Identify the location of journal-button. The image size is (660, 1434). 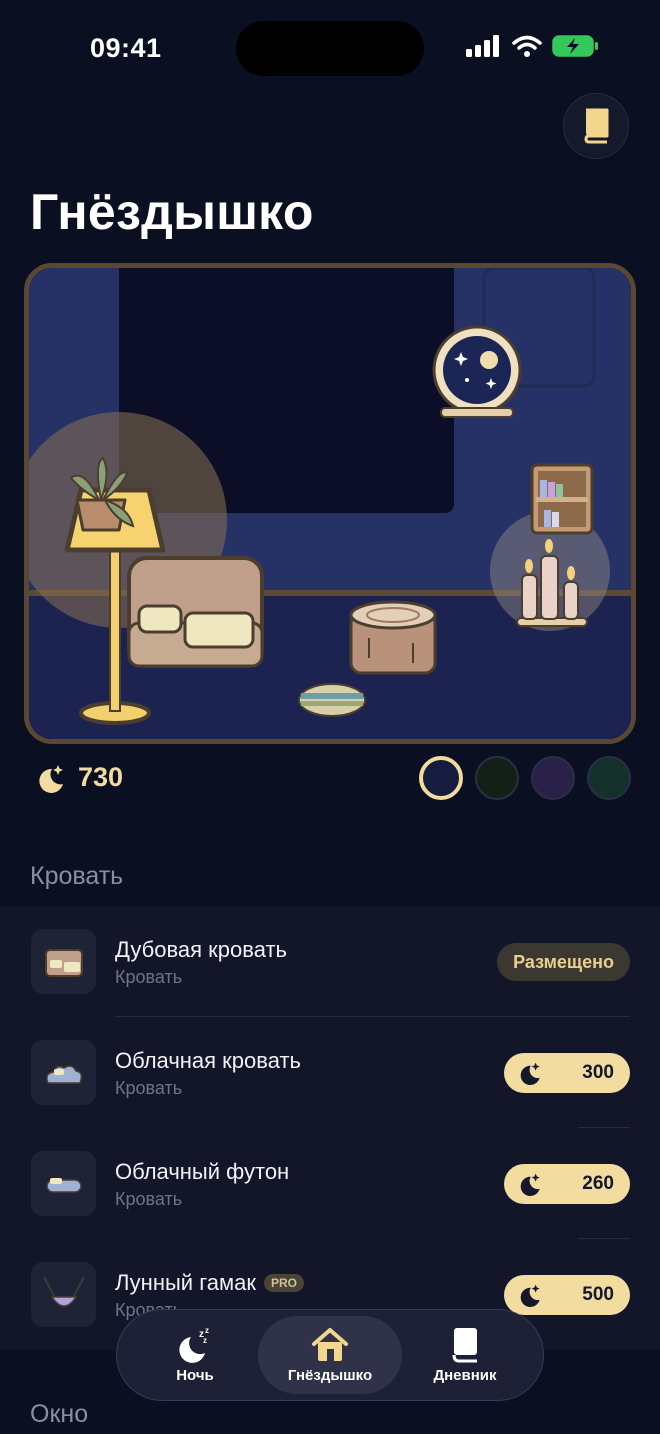
(596, 126).